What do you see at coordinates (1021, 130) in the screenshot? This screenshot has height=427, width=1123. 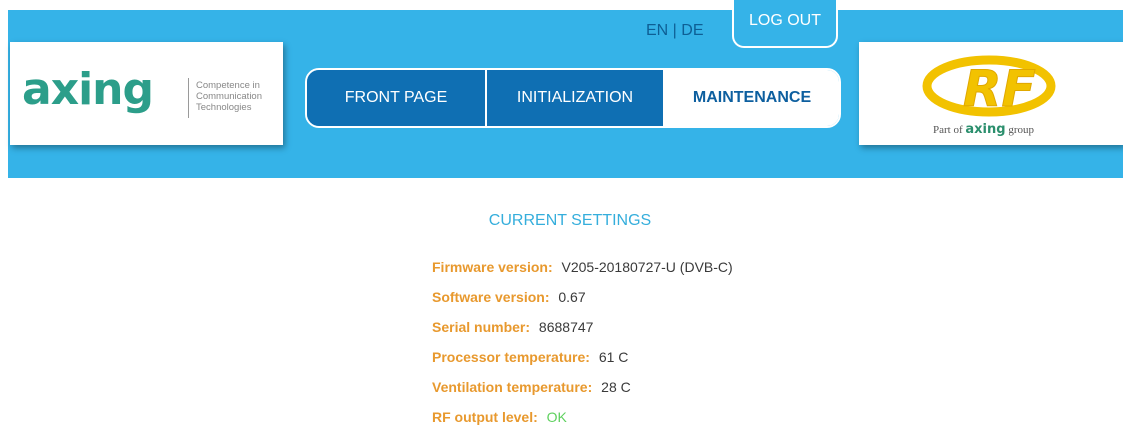 I see `rf-caption-suffix: group` at bounding box center [1021, 130].